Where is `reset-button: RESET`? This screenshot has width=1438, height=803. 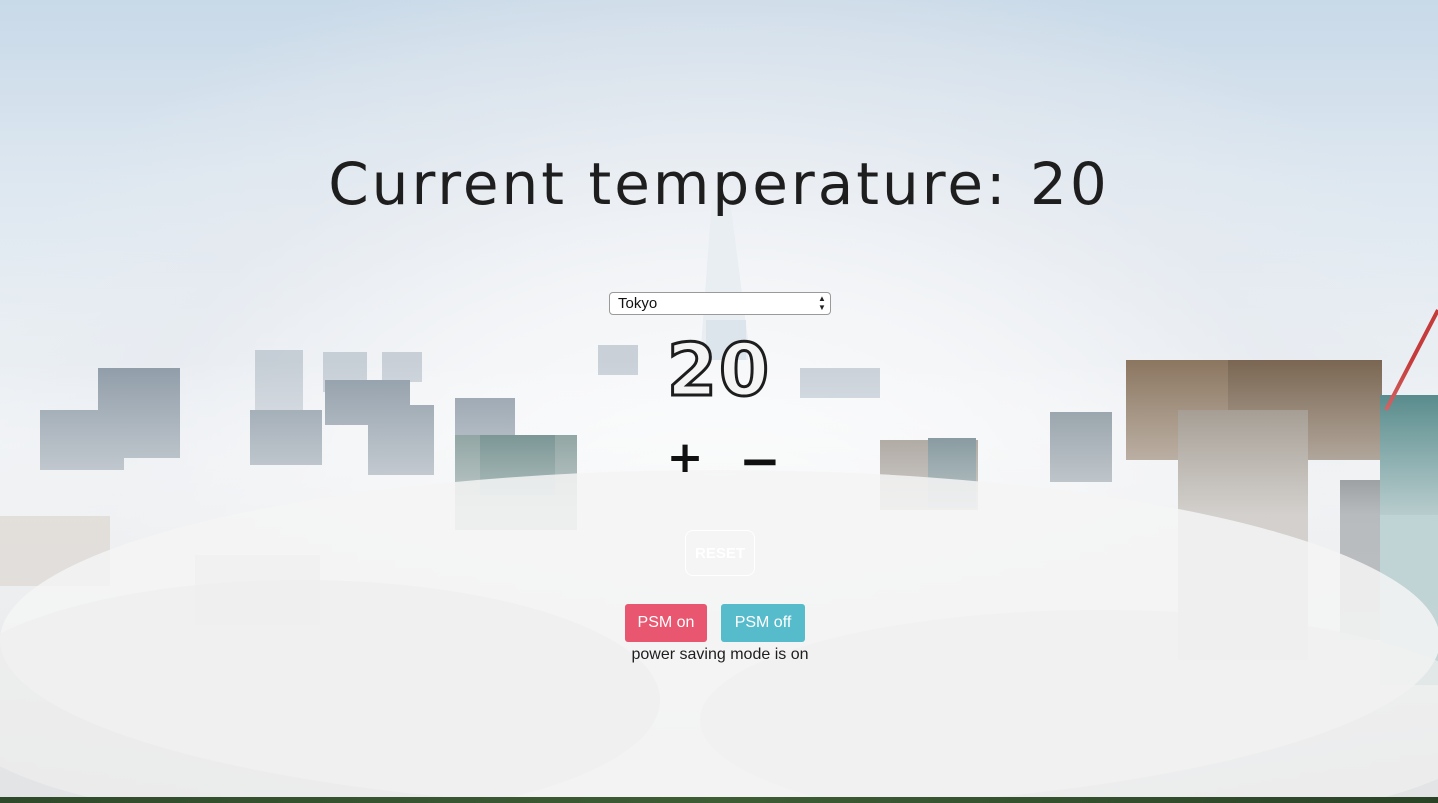 reset-button: RESET is located at coordinates (720, 553).